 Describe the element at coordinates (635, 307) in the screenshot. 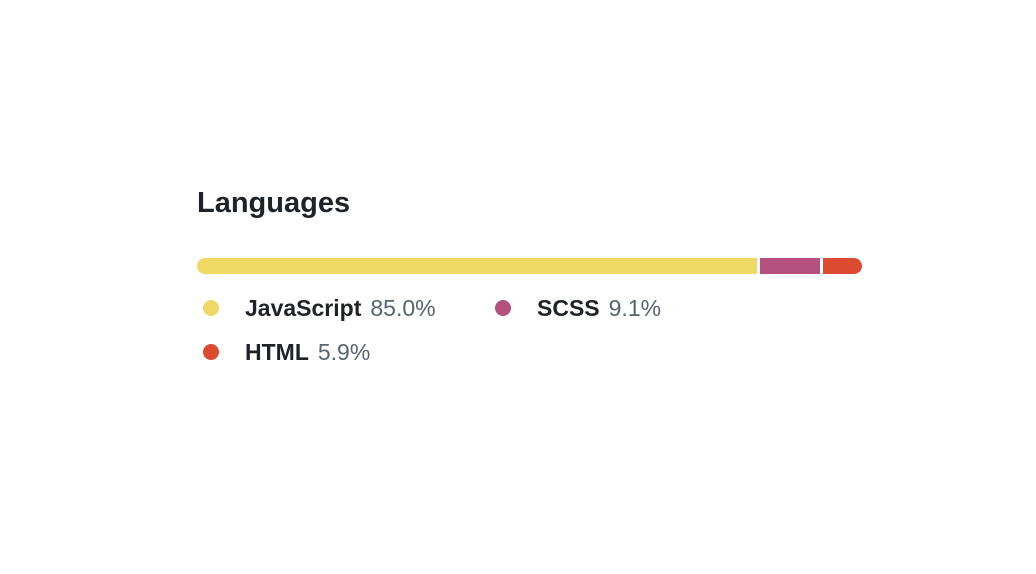

I see `language-percent: 9.1%` at that location.